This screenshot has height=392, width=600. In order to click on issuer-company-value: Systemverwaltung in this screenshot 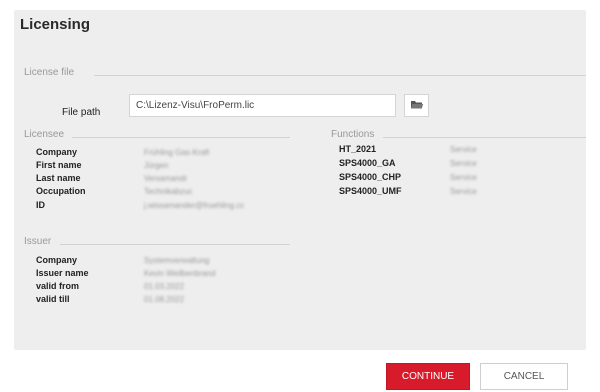, I will do `click(177, 260)`.